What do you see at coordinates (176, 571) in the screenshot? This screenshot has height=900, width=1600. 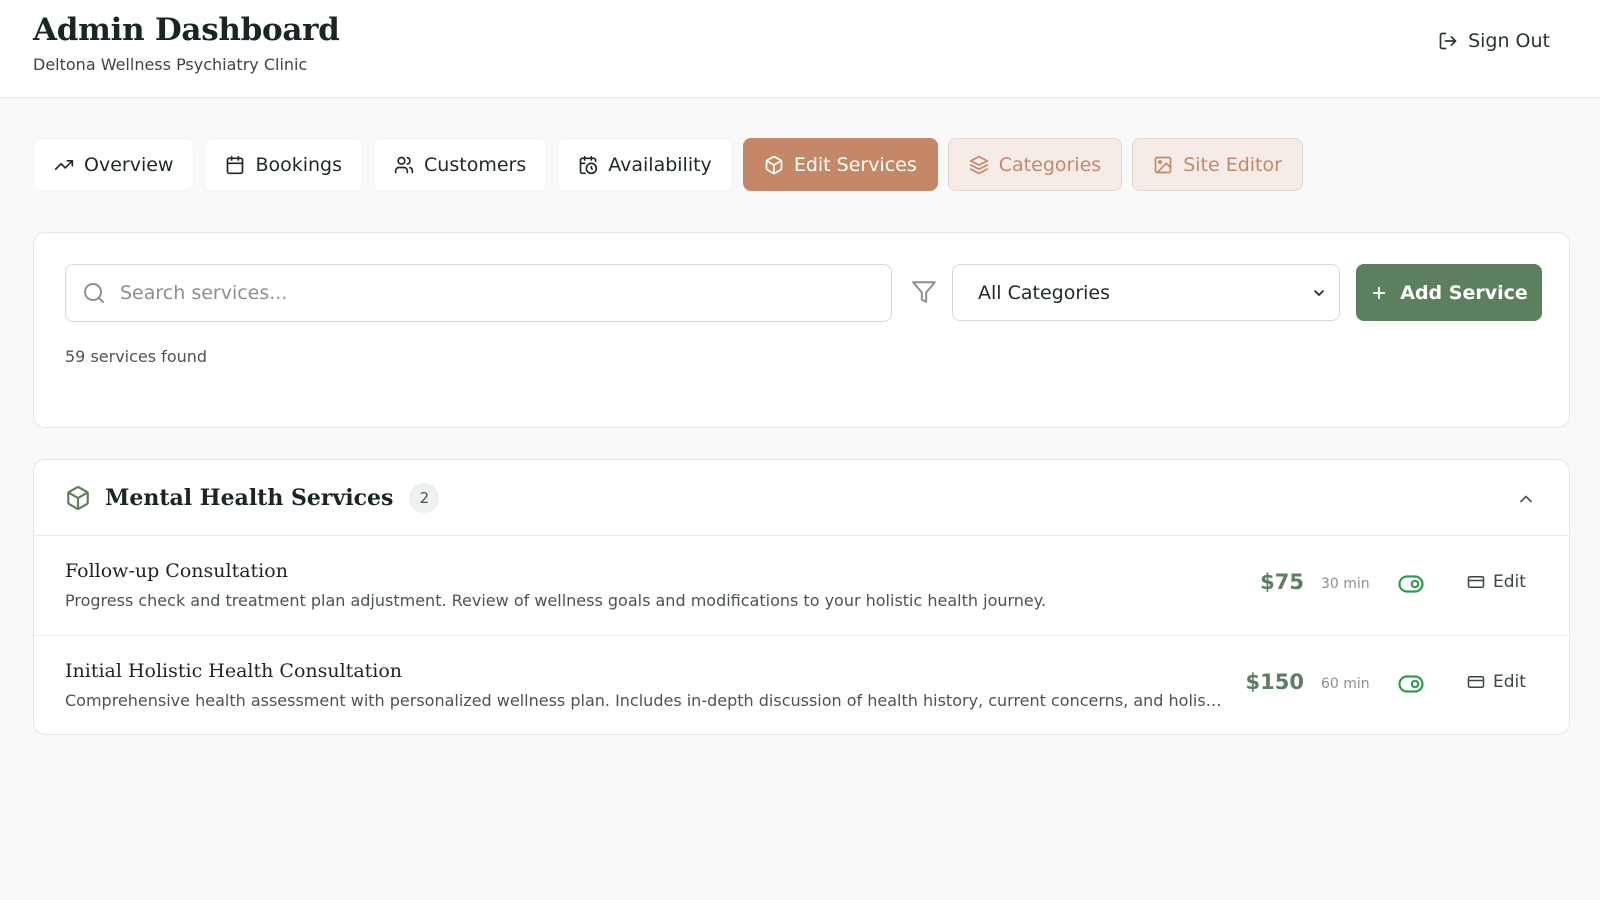 I see `service-name: Follow-up Consultation` at bounding box center [176, 571].